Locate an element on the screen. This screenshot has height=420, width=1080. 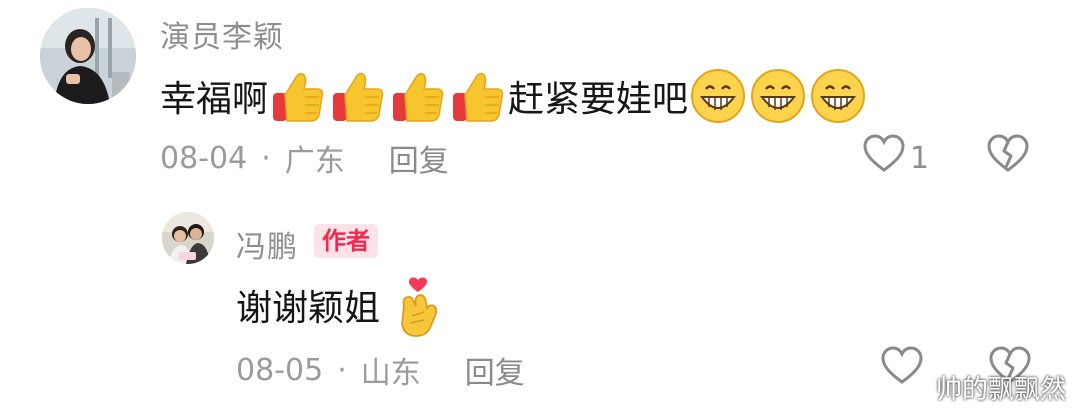
comment-text: 幸福啊 赶紧要娃吧 is located at coordinates (514, 96).